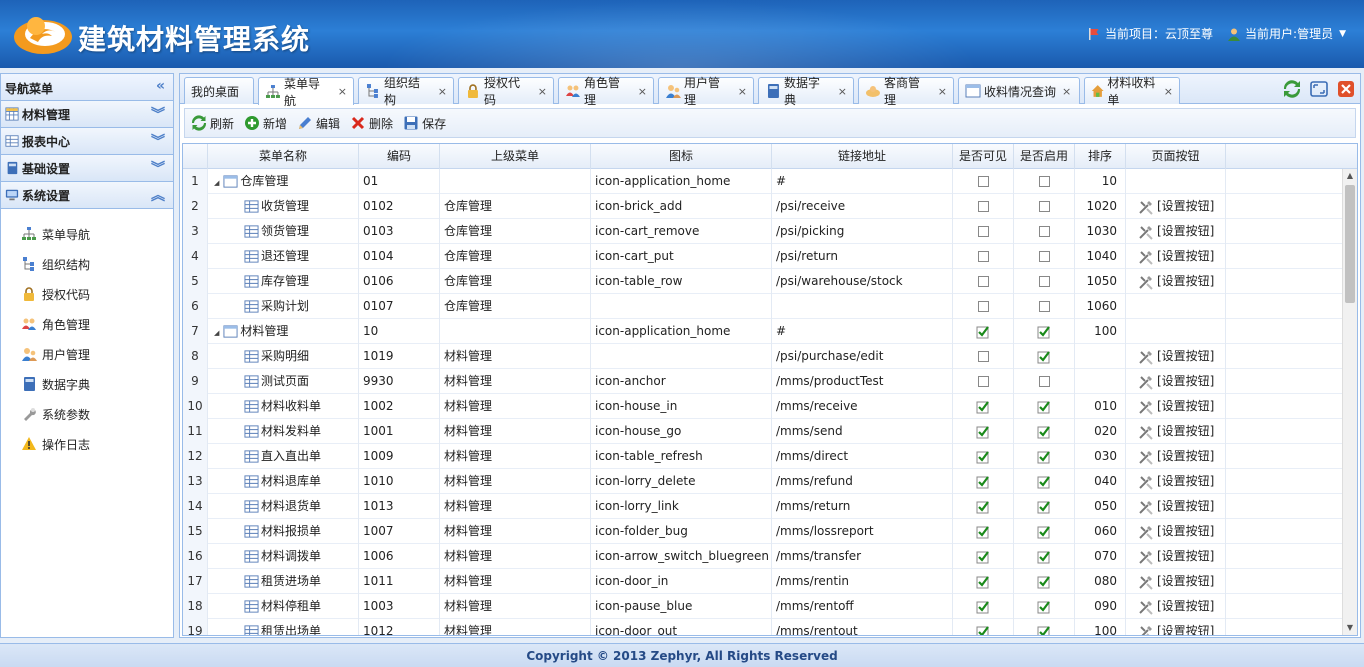 This screenshot has height=667, width=1364. What do you see at coordinates (399, 181) in the screenshot?
I see `code-cell: 01` at bounding box center [399, 181].